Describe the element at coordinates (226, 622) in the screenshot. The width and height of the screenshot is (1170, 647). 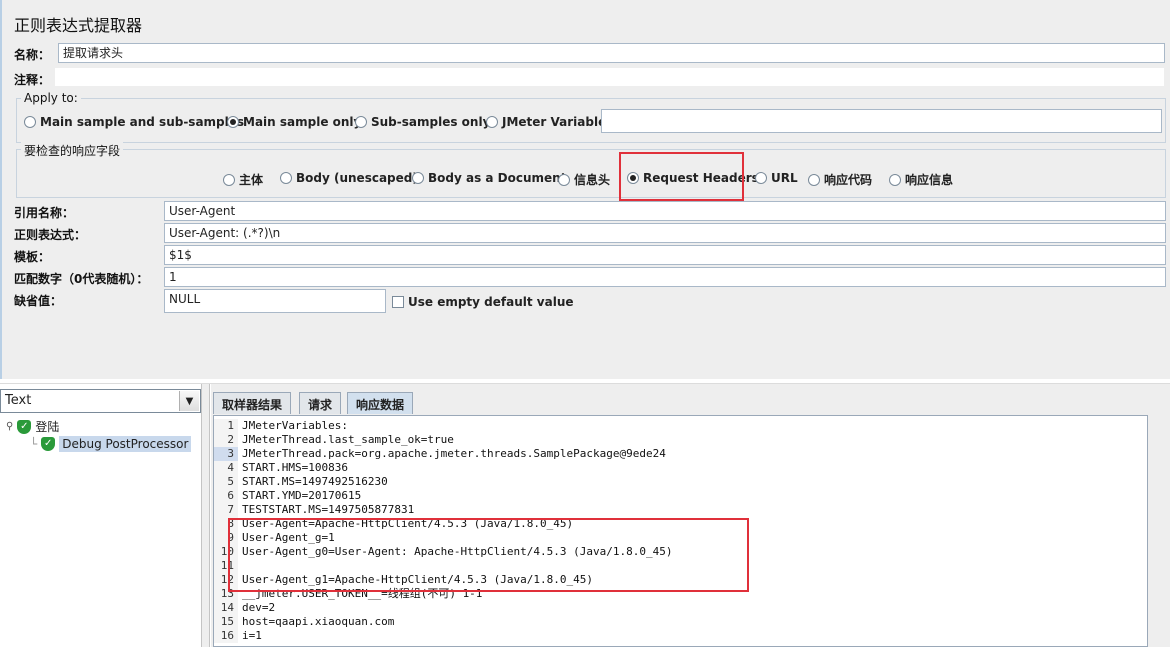
I see `line-number: 15` at that location.